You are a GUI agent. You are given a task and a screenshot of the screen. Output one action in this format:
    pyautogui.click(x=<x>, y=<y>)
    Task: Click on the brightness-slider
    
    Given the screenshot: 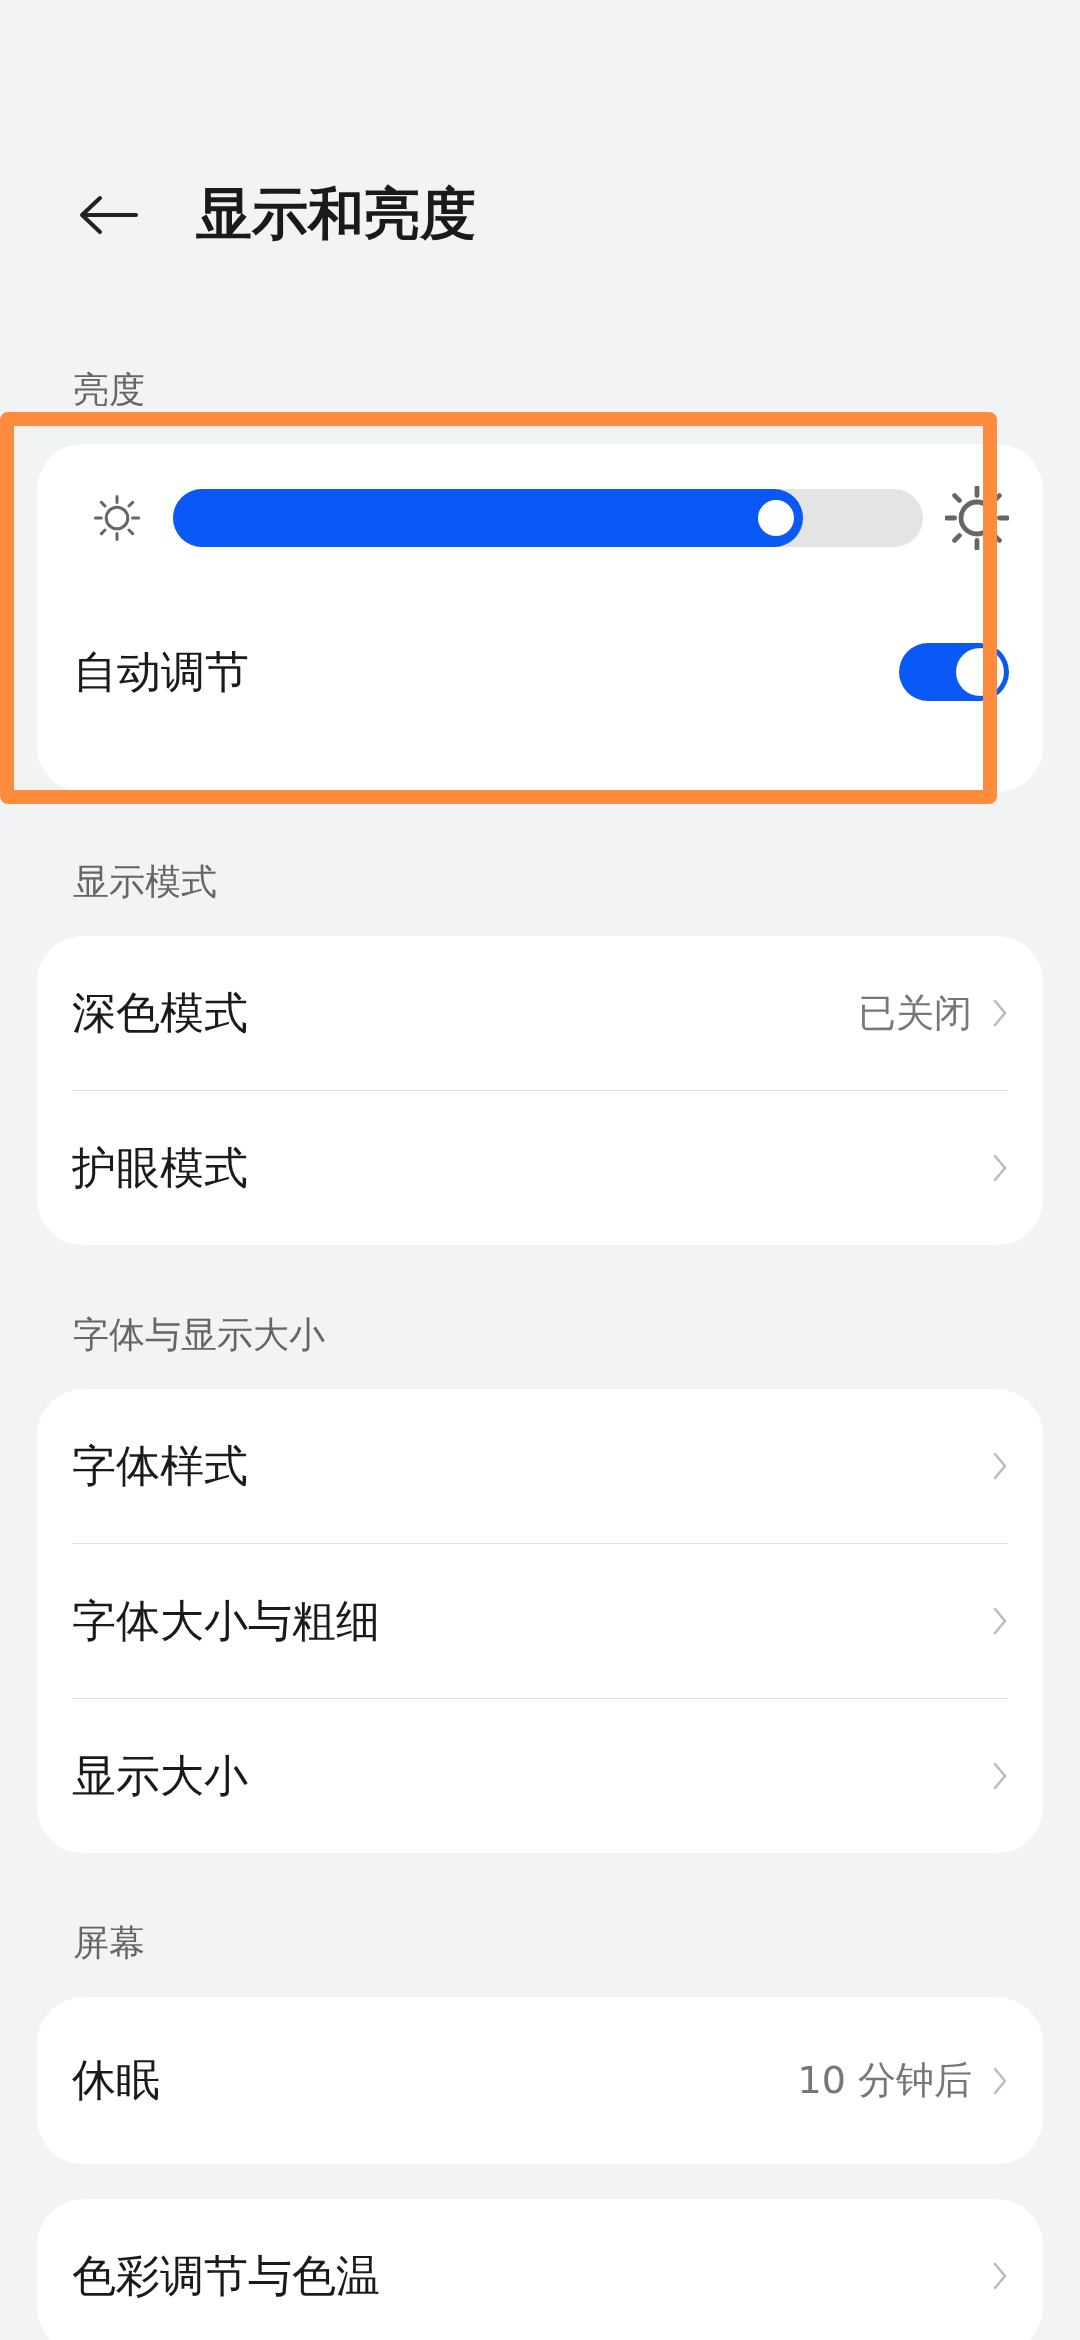 What is the action you would take?
    pyautogui.click(x=548, y=518)
    